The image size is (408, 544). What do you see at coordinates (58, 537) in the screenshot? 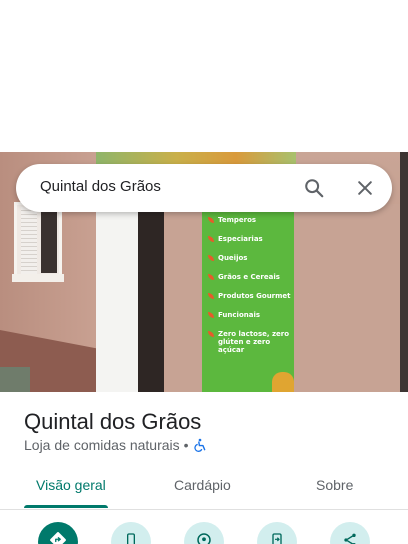
I see `directions-icon` at bounding box center [58, 537].